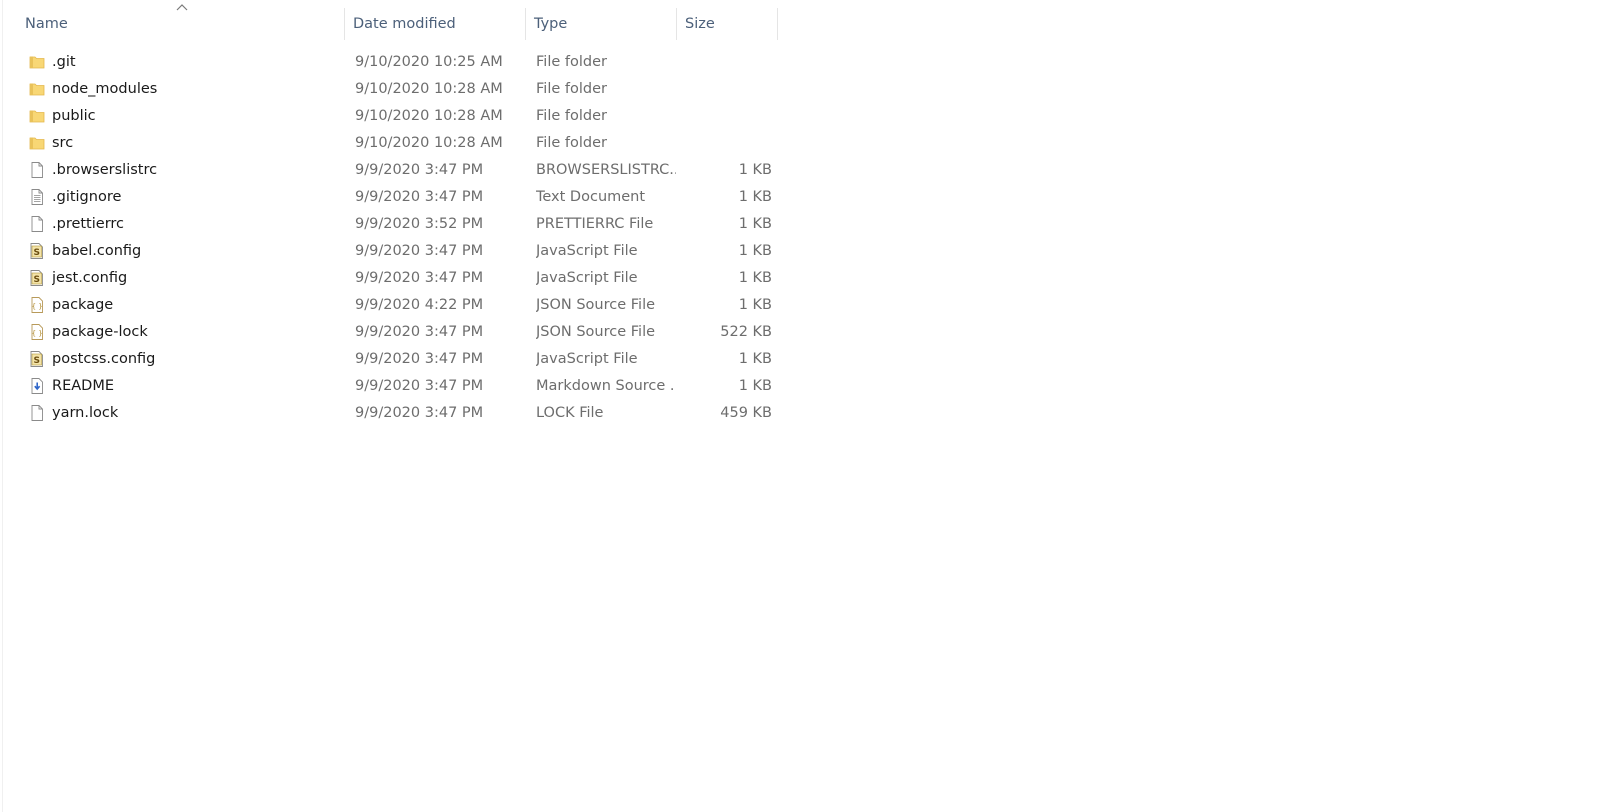 This screenshot has width=1615, height=812. I want to click on file-row: .git 9/10/2020 10:25 AM File folder, so click(395, 62).